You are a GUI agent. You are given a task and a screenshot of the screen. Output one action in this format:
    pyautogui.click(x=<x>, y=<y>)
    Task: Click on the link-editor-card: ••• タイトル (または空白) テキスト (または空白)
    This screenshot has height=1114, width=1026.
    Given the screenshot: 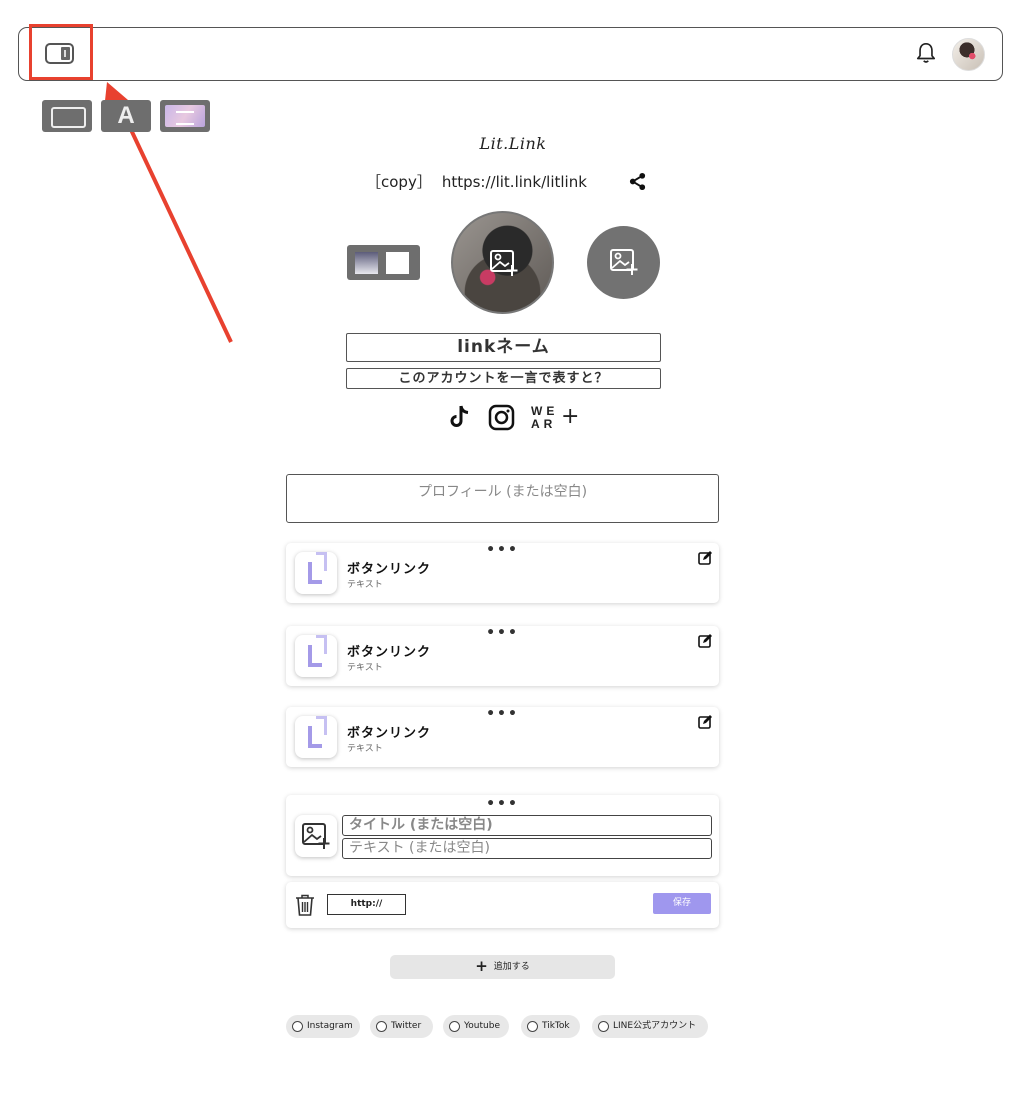 What is the action you would take?
    pyautogui.click(x=502, y=835)
    